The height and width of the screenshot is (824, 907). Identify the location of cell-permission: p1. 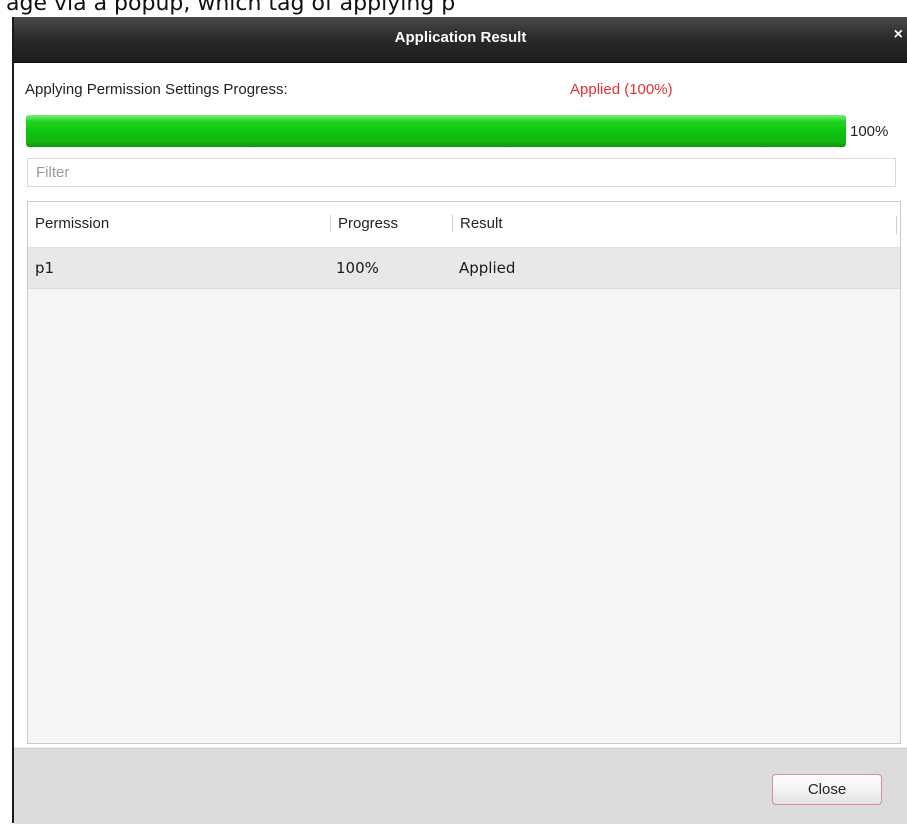
(45, 268).